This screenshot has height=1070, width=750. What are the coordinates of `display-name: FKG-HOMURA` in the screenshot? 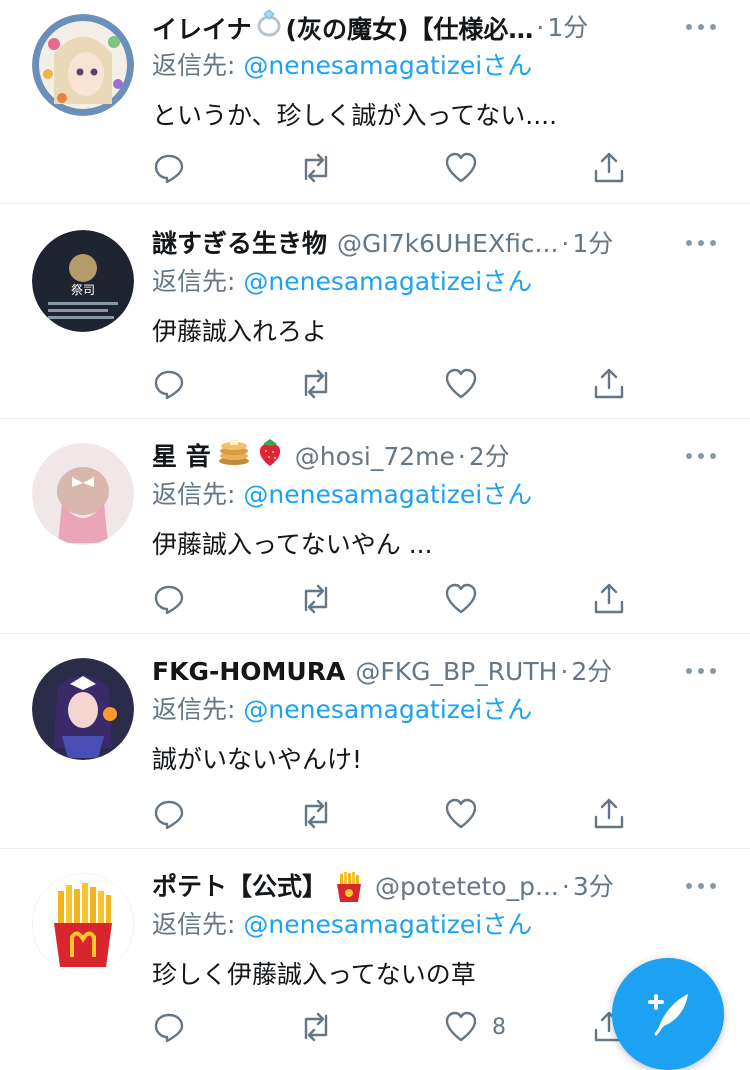 It's located at (248, 672).